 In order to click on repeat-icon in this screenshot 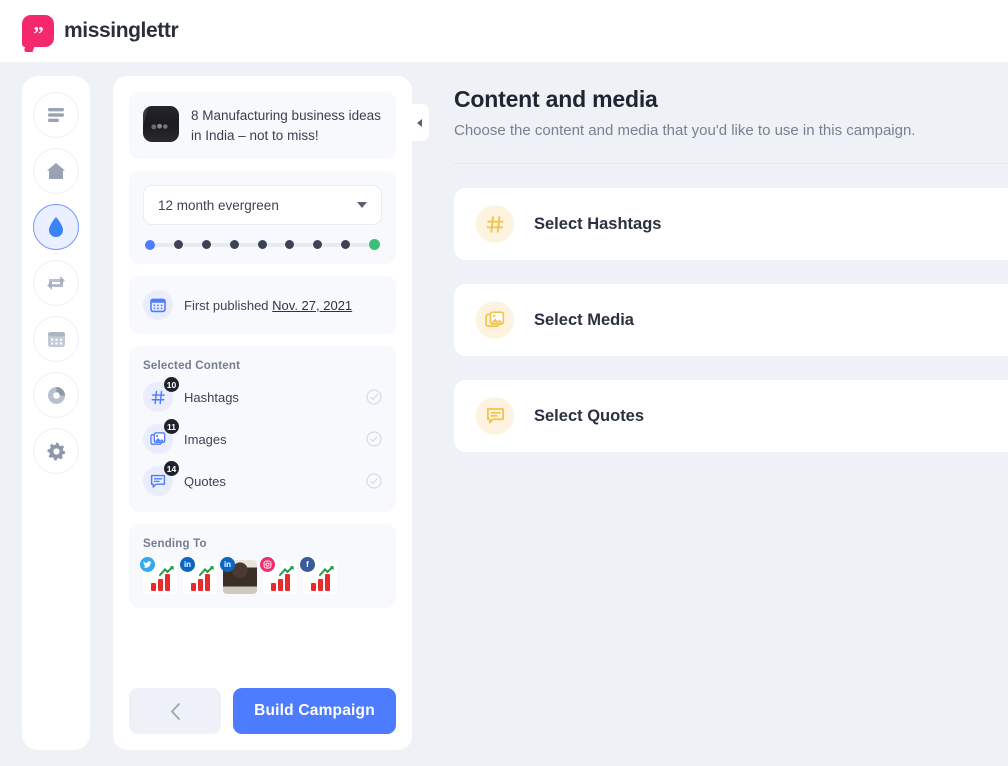, I will do `click(56, 283)`.